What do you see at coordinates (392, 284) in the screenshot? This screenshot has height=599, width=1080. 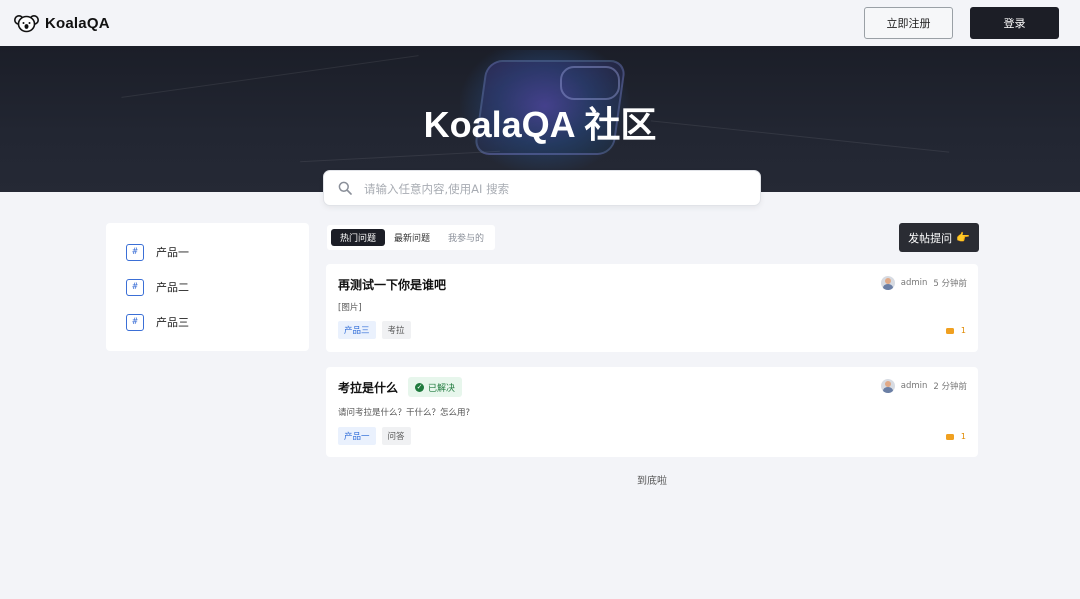 I see `post-title: 再测试一下你是谁吧` at bounding box center [392, 284].